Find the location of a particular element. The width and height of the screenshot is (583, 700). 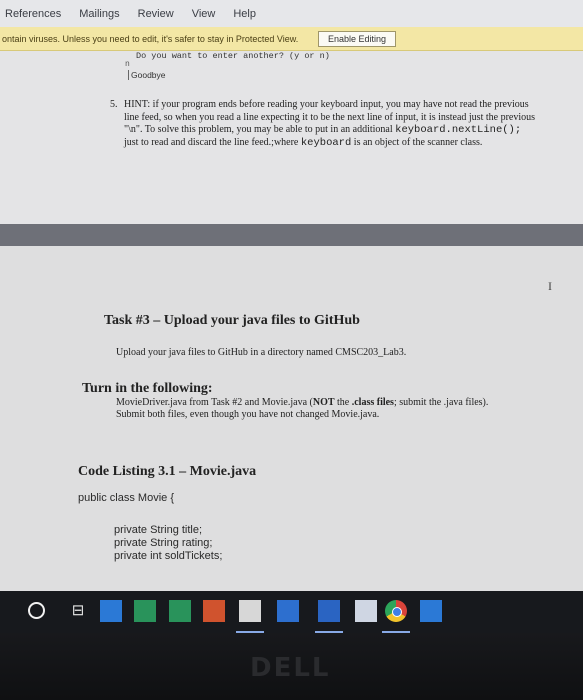

hint-part3: is an object of the scanner class. is located at coordinates (417, 142).